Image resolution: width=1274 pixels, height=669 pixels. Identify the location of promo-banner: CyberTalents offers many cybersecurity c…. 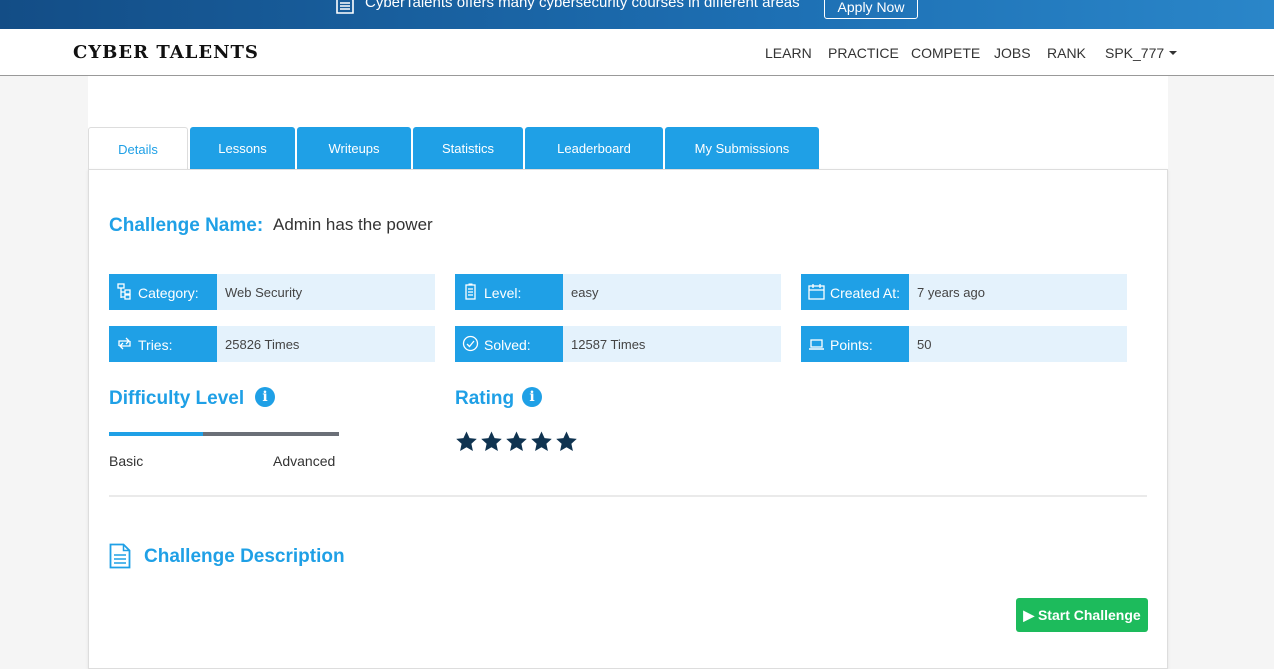
(637, 14).